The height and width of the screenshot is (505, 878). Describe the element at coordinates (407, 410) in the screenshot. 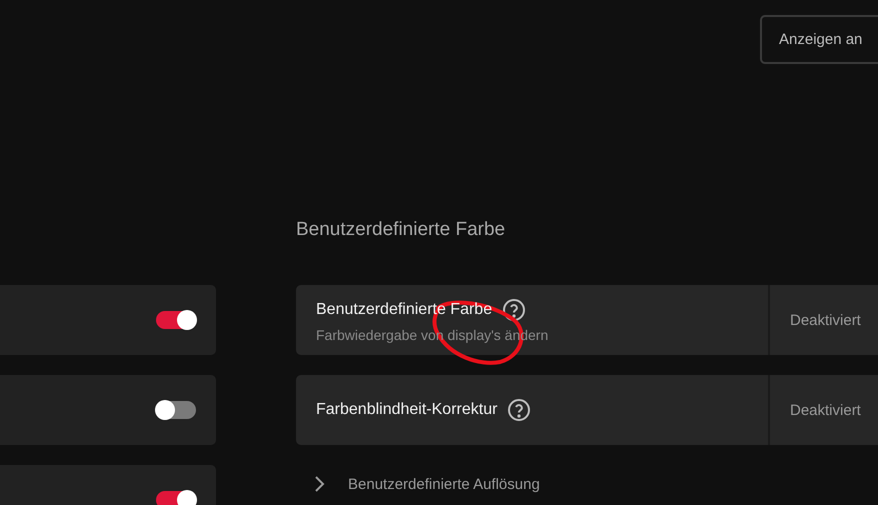

I see `setting-label: Farbenblindheit-Korrektur` at that location.